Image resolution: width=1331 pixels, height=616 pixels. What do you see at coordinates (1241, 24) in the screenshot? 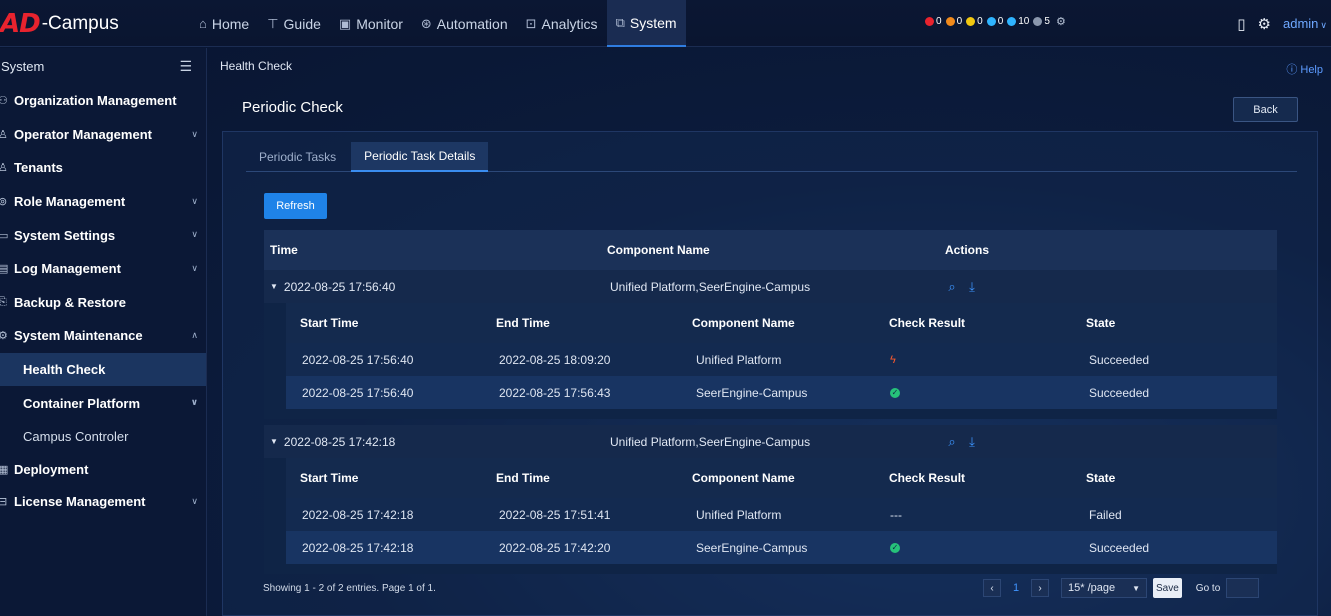
I see `document-icon: ▯` at bounding box center [1241, 24].